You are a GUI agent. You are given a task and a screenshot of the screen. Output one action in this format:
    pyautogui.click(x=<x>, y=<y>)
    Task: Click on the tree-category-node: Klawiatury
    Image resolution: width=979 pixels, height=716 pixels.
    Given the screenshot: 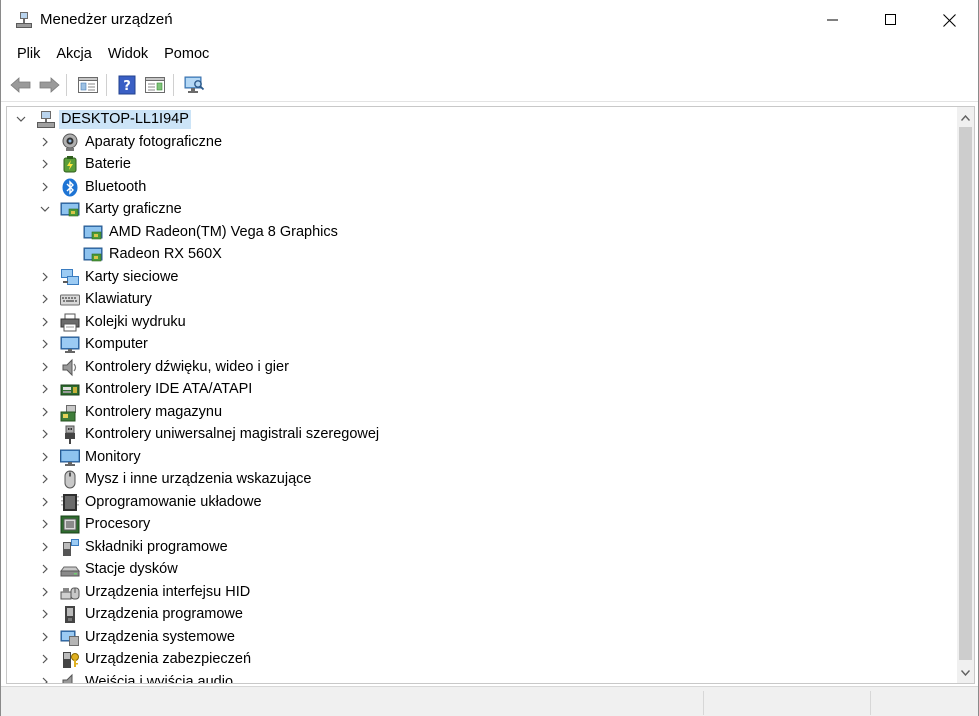 What is the action you would take?
    pyautogui.click(x=477, y=299)
    